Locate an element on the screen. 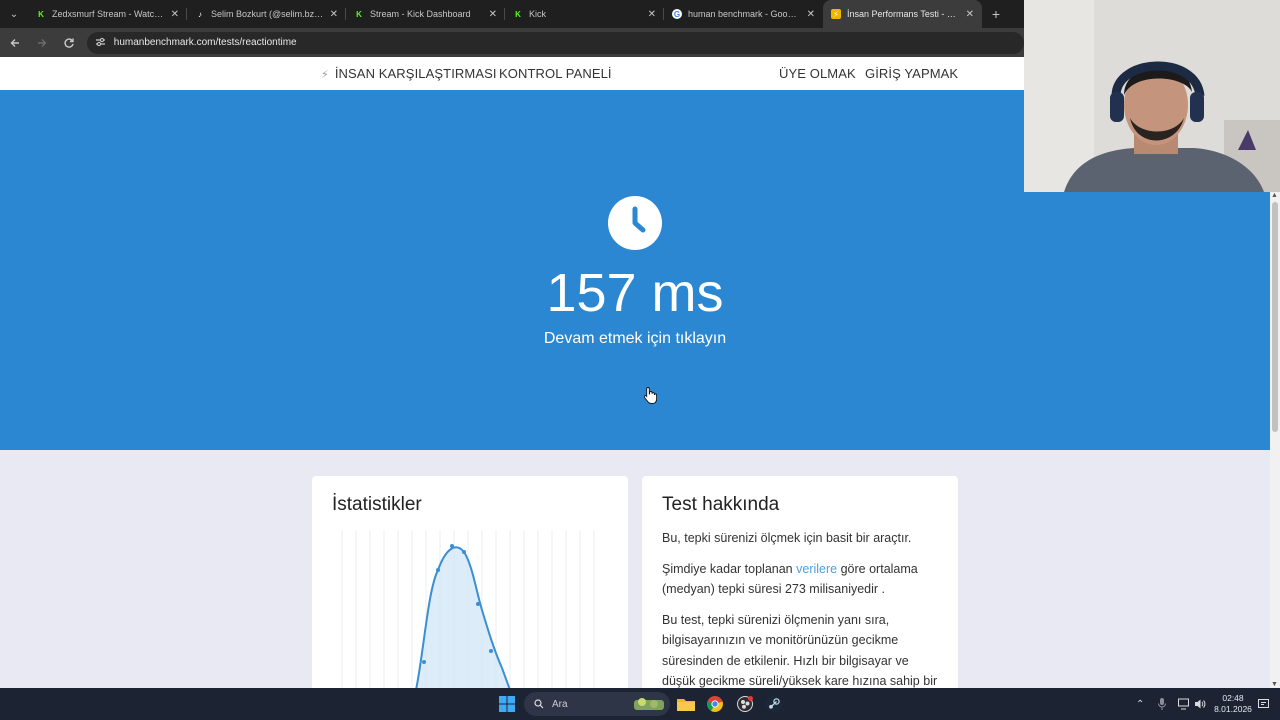  streamer-webcam-image is located at coordinates (1152, 96).